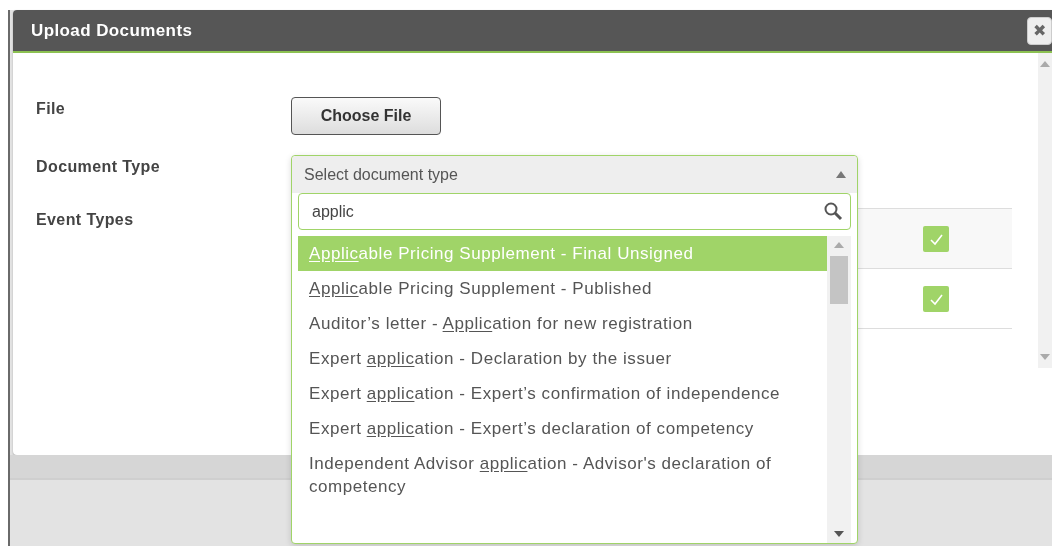 The height and width of the screenshot is (546, 1052). Describe the element at coordinates (574, 174) in the screenshot. I see `document-type-select: Select document type` at that location.